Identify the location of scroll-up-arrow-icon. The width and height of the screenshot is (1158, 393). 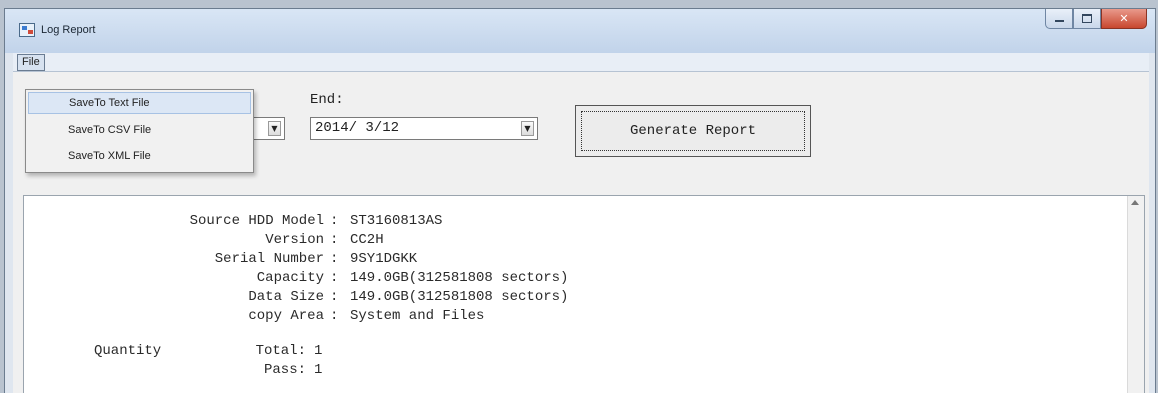
(1135, 202).